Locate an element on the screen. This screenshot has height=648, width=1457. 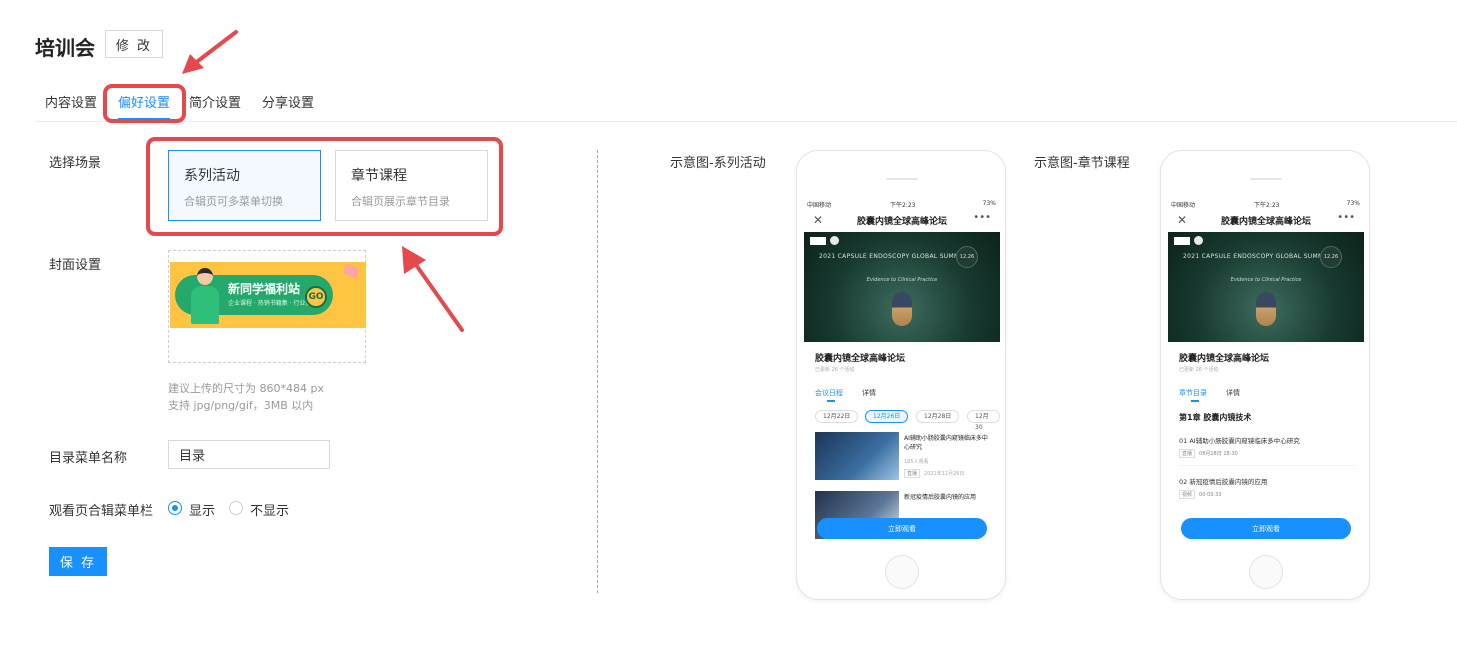
scene-option-series: 系列活动 合辑页可多菜单切换 is located at coordinates (244, 185).